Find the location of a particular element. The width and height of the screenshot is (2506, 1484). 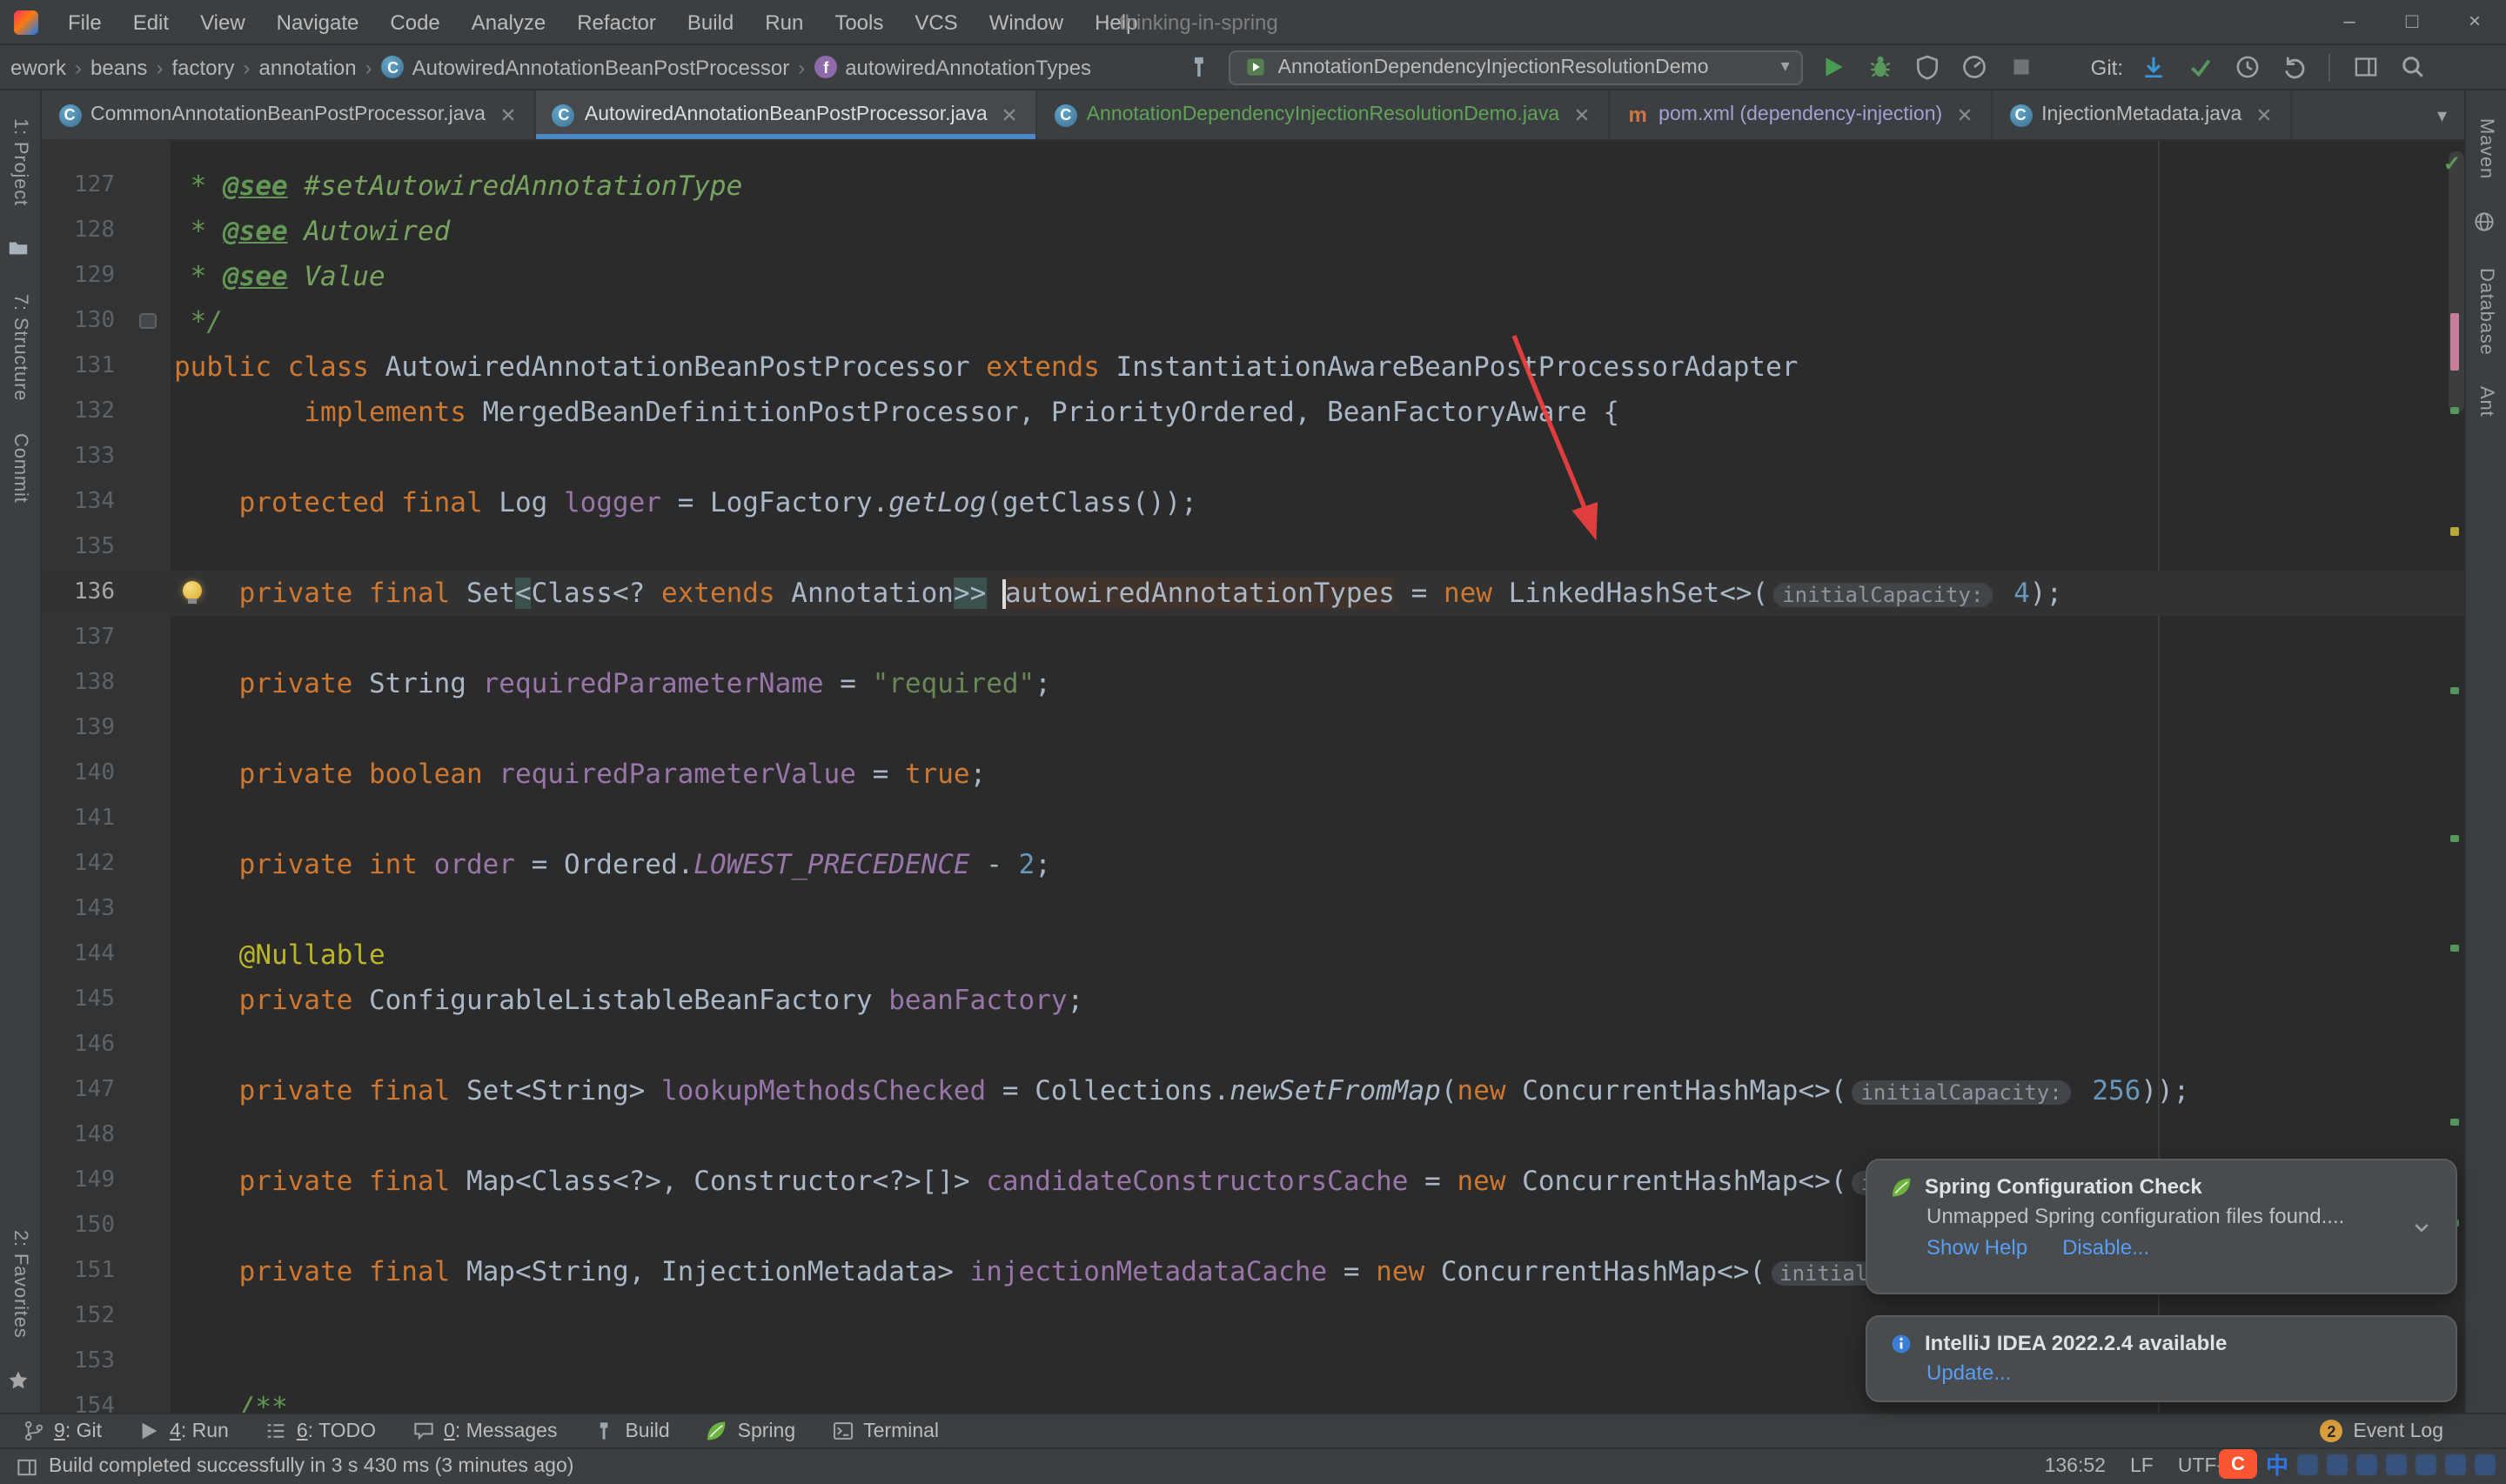

tool-stripe-folder-icon is located at coordinates (20, 250).